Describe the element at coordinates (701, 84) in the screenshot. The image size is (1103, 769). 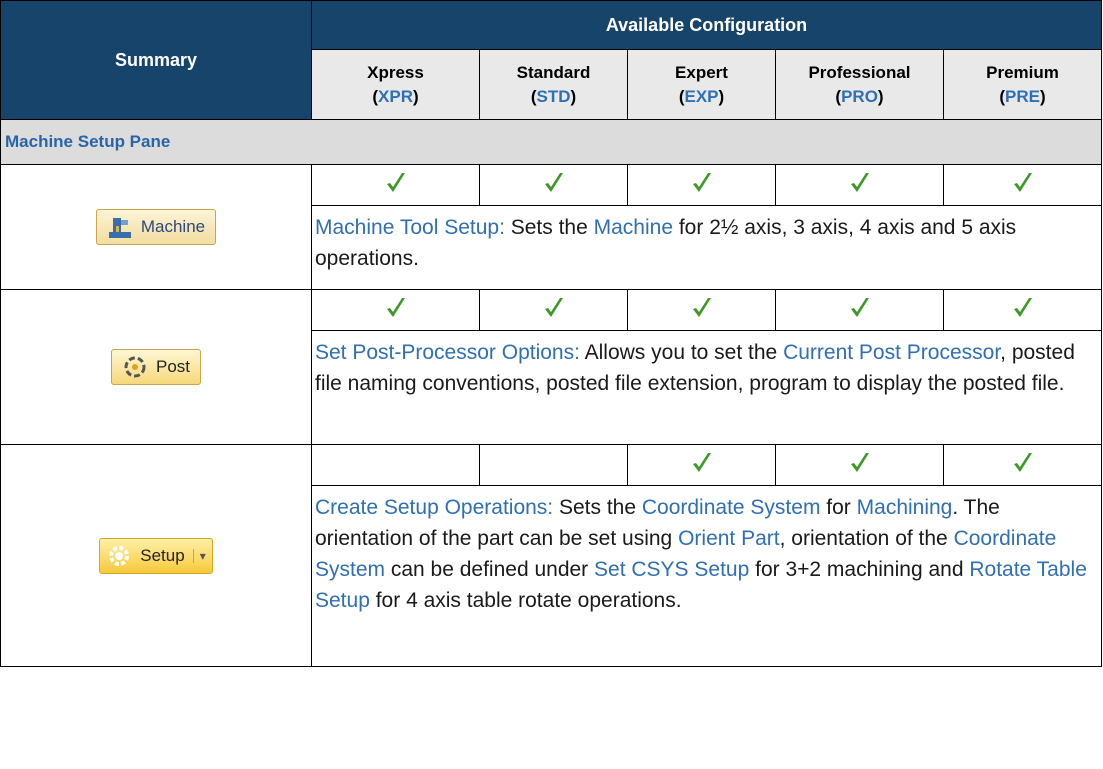
I see `tier-expert: Expert (EXP)` at that location.